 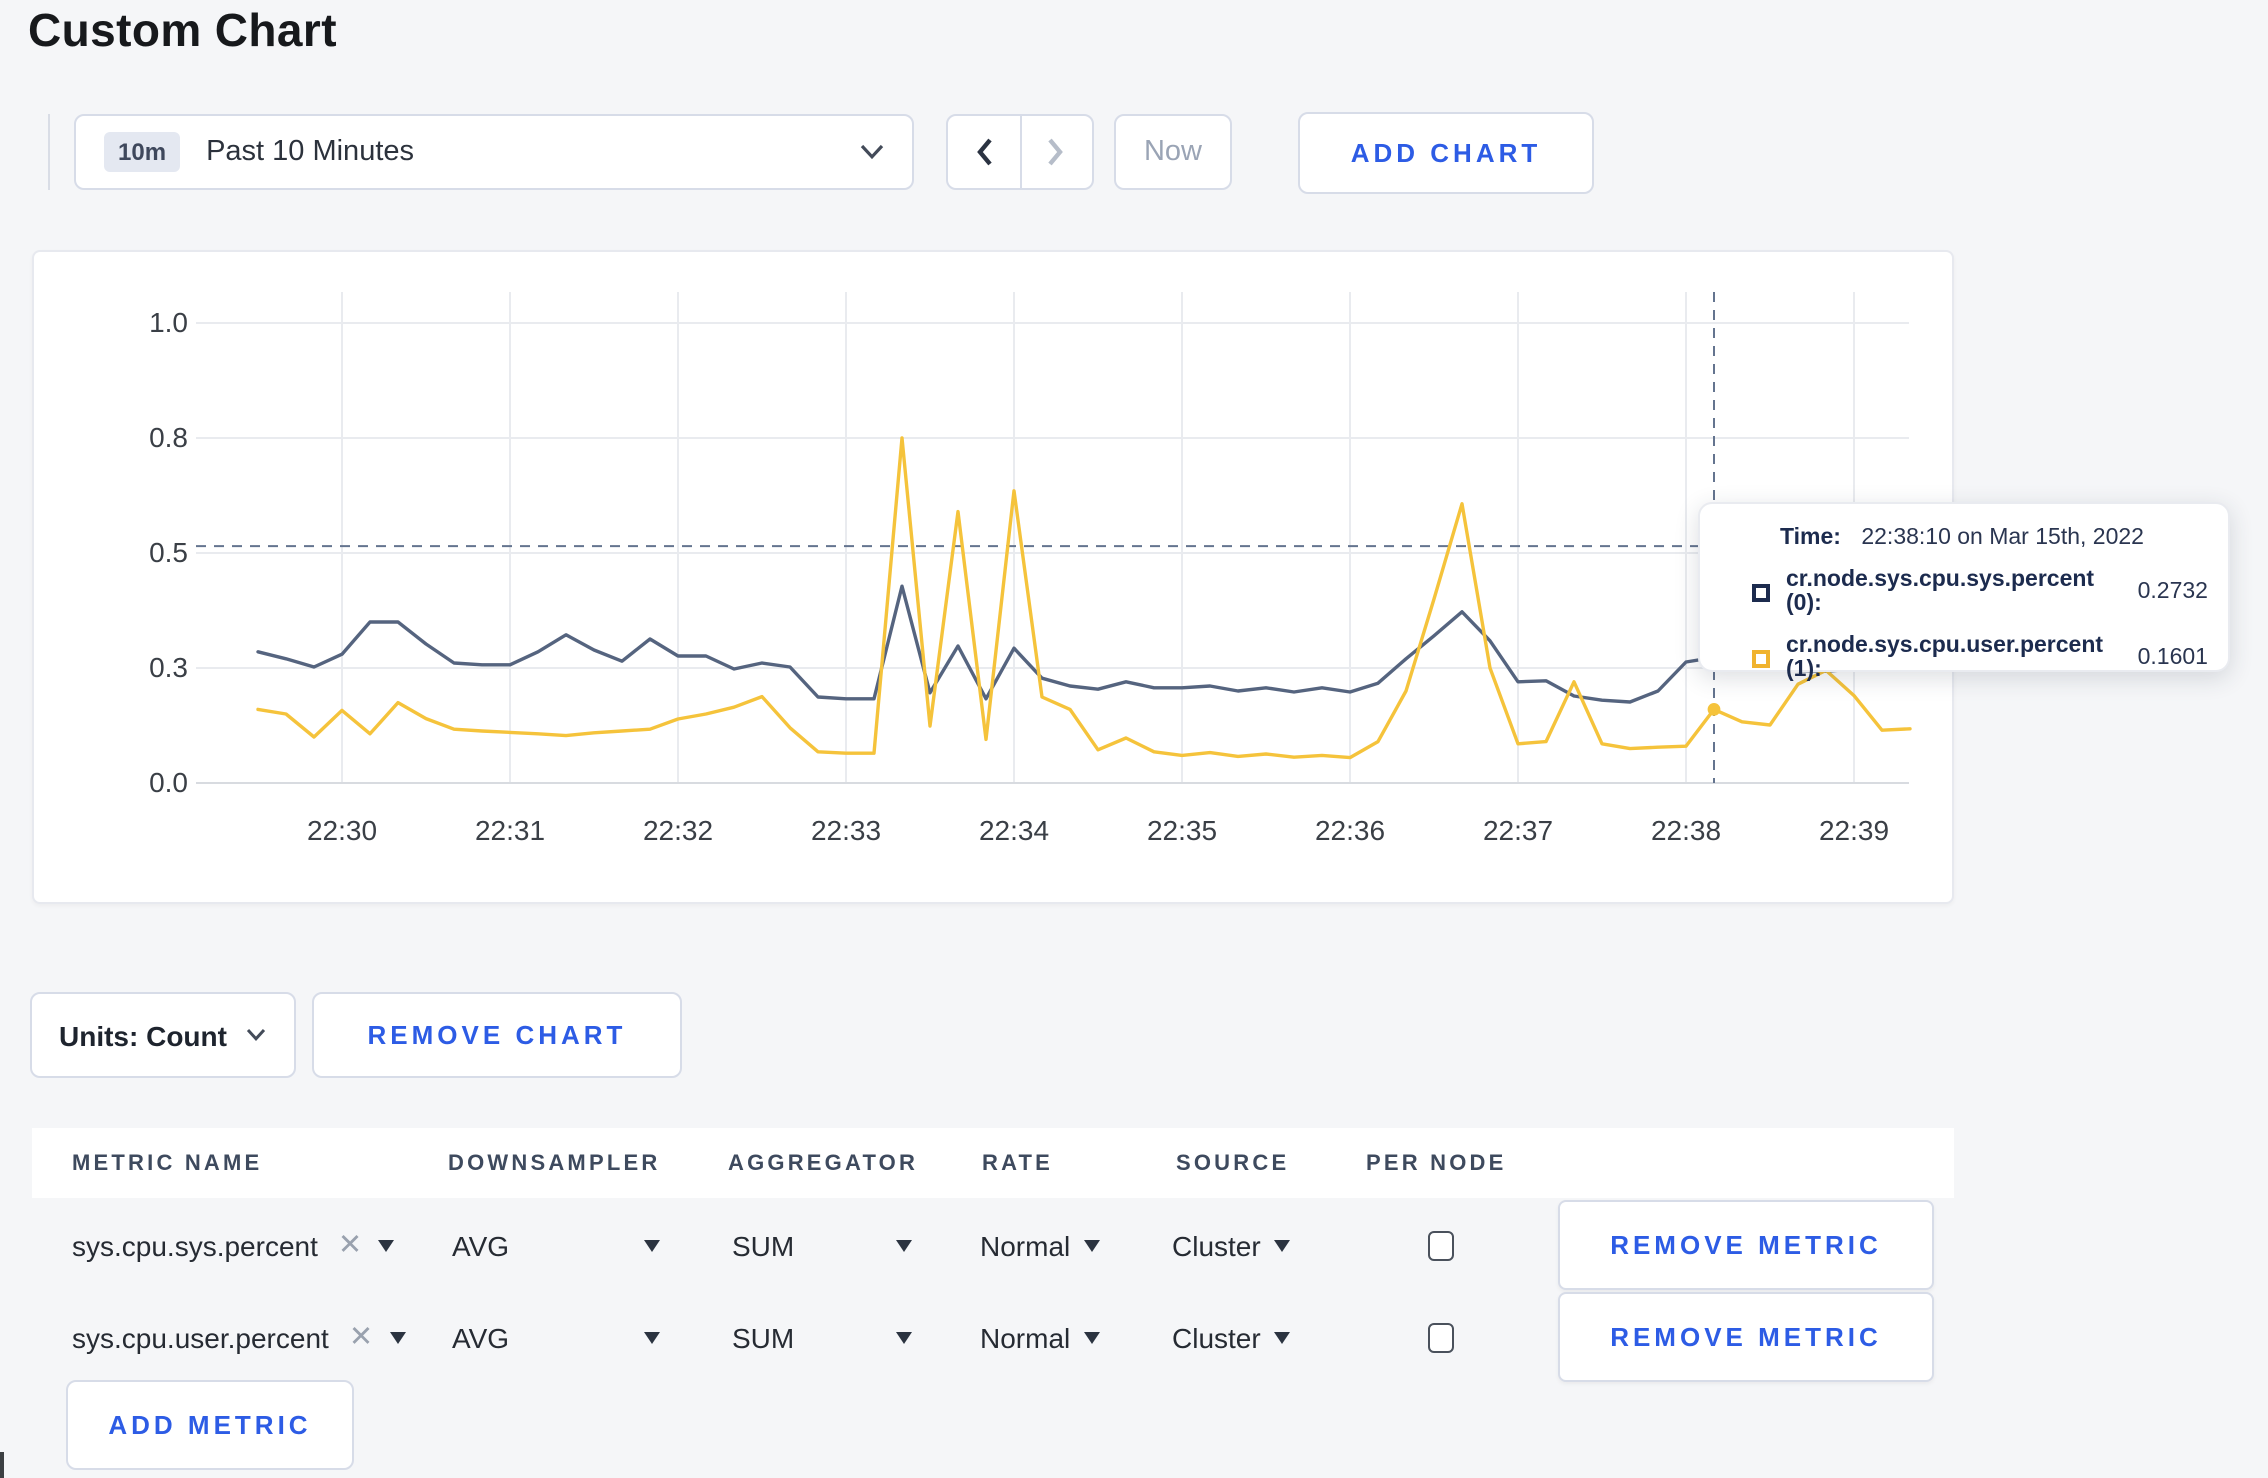 What do you see at coordinates (239, 1338) in the screenshot?
I see `metric-name-select: sys.cpu.user.percent ✕` at bounding box center [239, 1338].